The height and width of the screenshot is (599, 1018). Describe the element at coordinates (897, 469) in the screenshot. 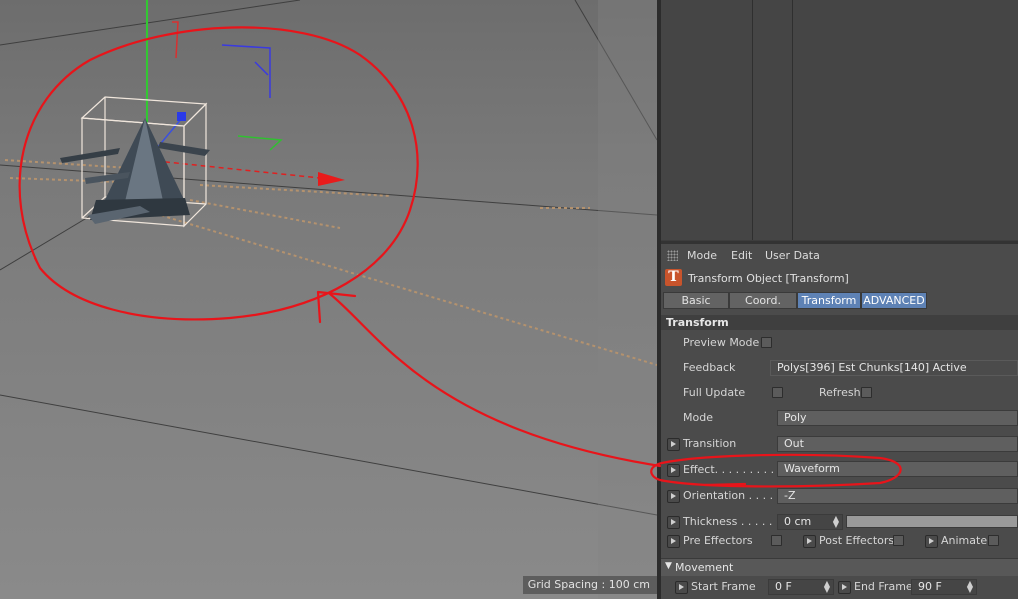

I see `effect-dropdown: Waveform` at that location.